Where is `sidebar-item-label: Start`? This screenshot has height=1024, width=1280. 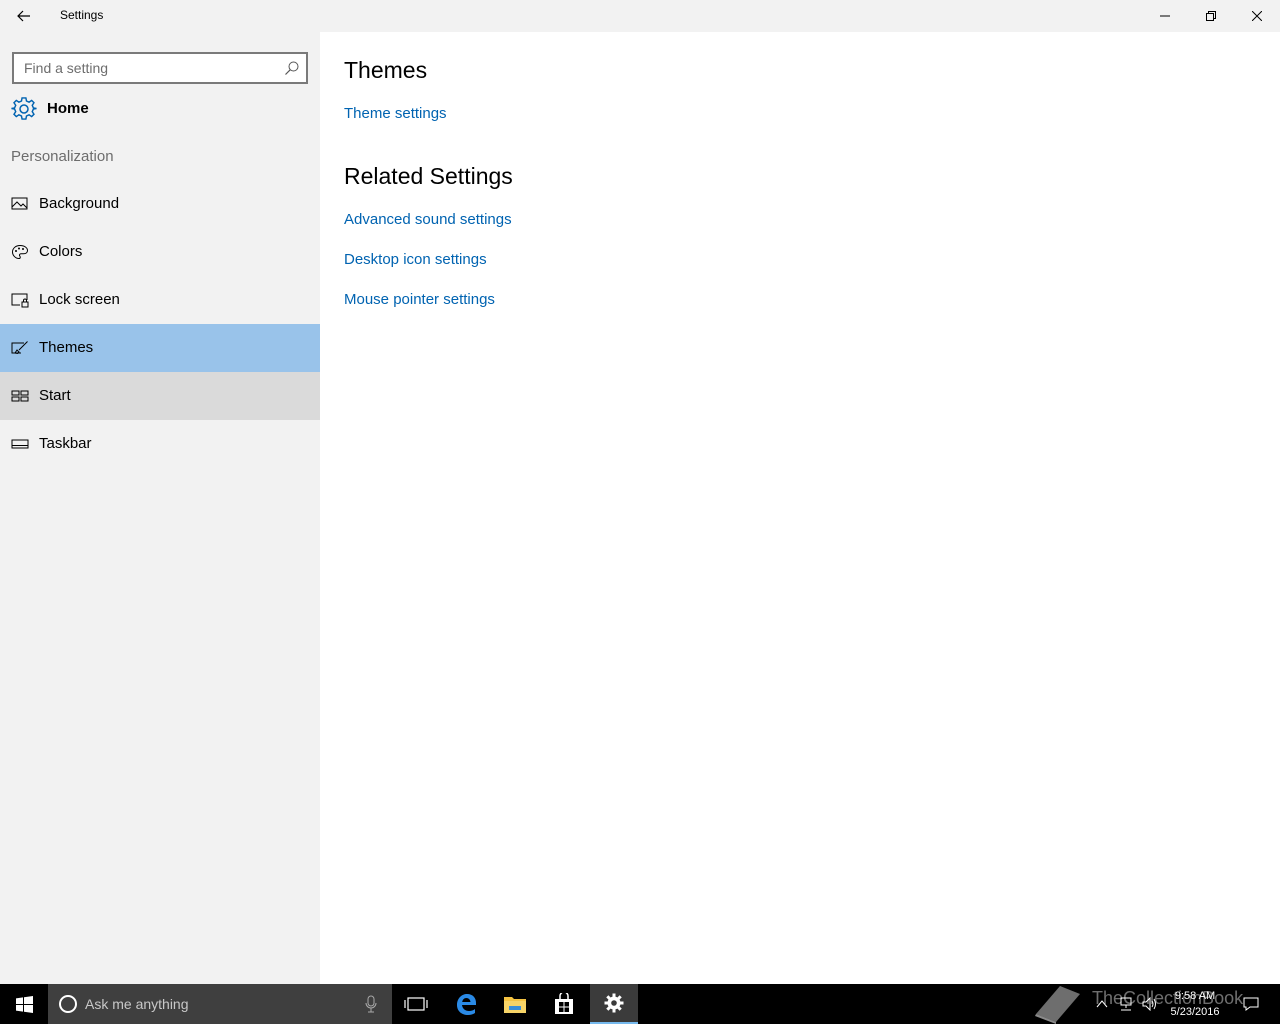 sidebar-item-label: Start is located at coordinates (55, 395).